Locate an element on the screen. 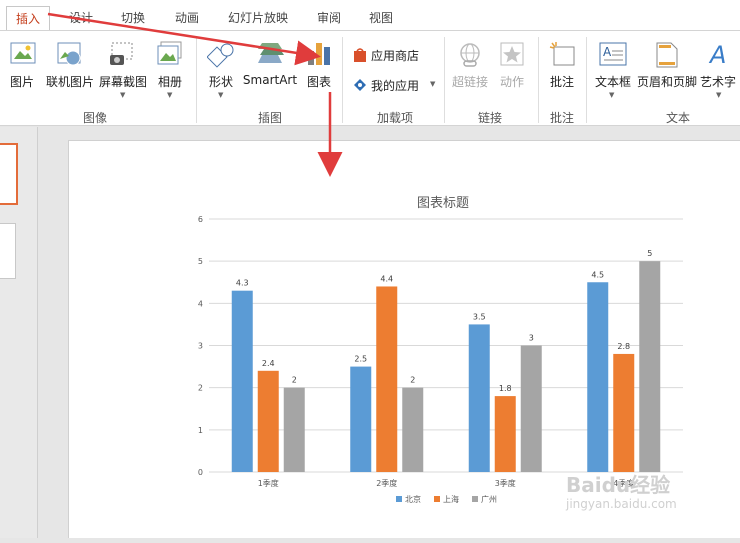 This screenshot has width=740, height=543. screenshot-button: 屏幕截图 ▼ is located at coordinates (123, 74).